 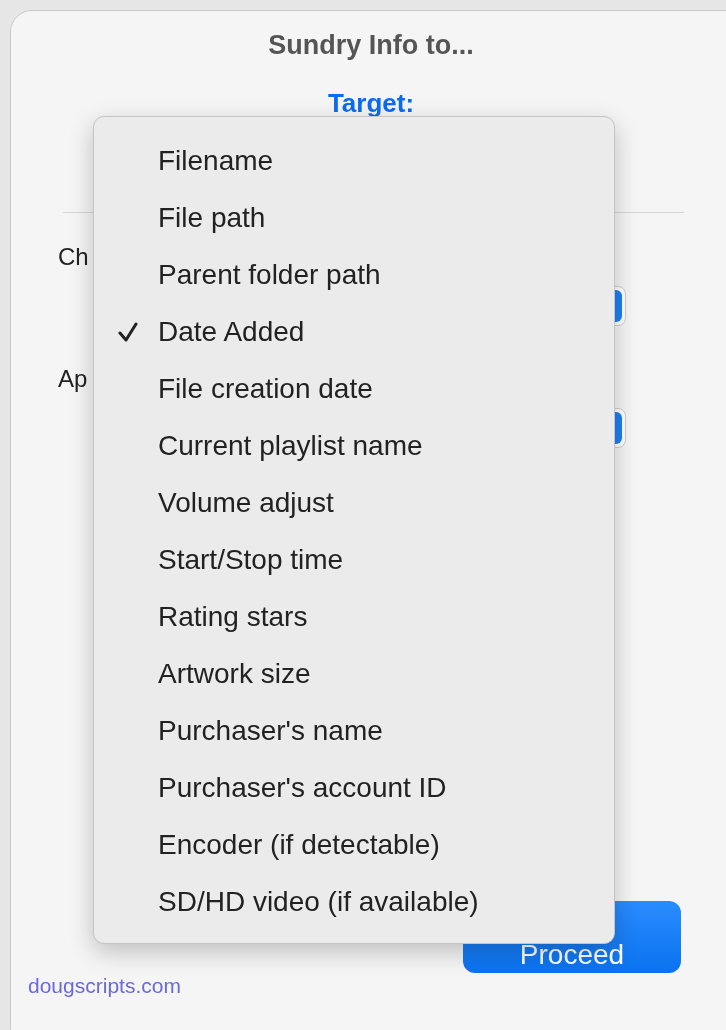 I want to click on field-label: Ap, so click(x=73, y=379).